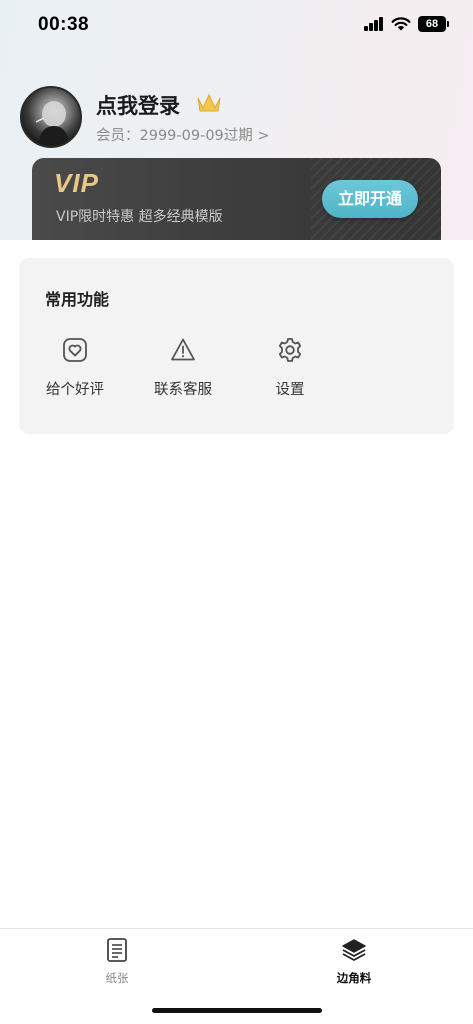 The image size is (473, 1024). What do you see at coordinates (76, 183) in the screenshot?
I see `vip-logo: VIP` at bounding box center [76, 183].